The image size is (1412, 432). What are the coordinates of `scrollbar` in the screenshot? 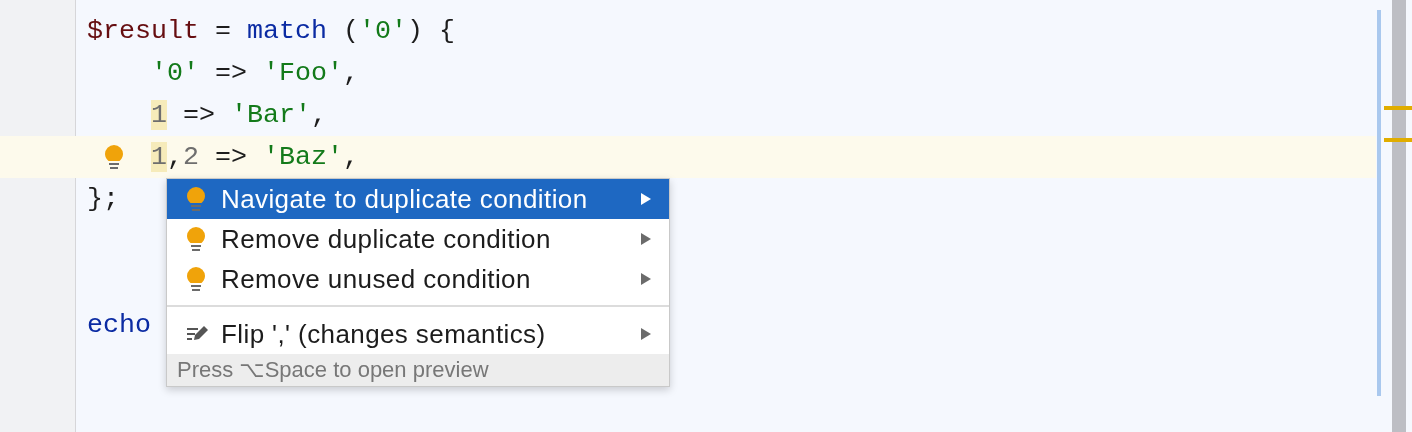 It's located at (1399, 216).